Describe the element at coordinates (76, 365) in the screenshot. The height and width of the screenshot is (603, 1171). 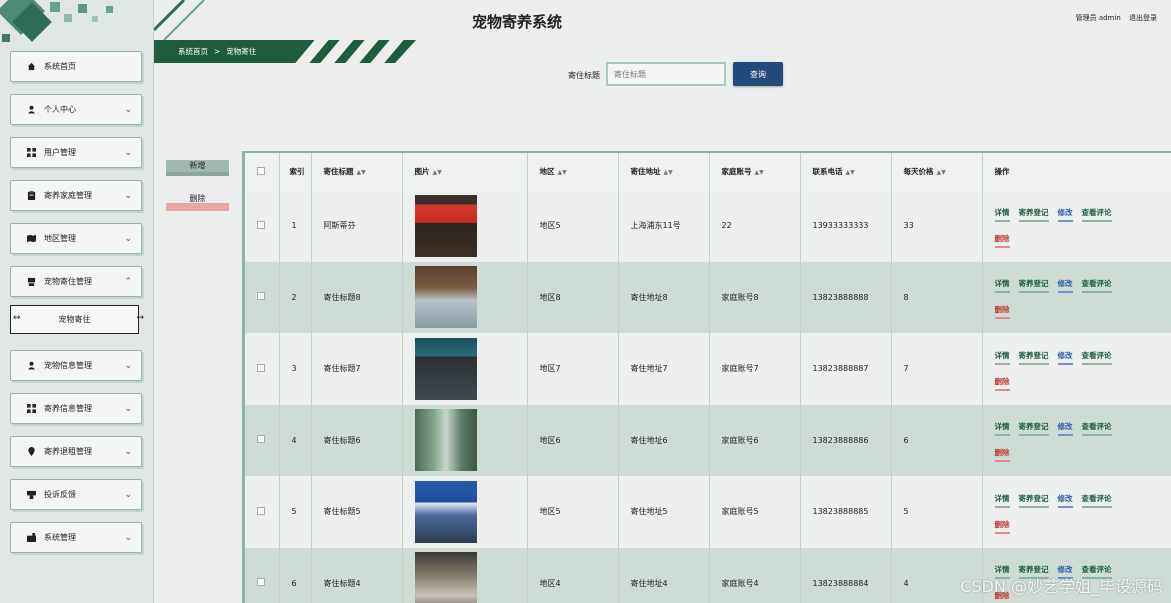
I see `sidebar-item-pet-info: 宠物信息管理 ⌄` at that location.